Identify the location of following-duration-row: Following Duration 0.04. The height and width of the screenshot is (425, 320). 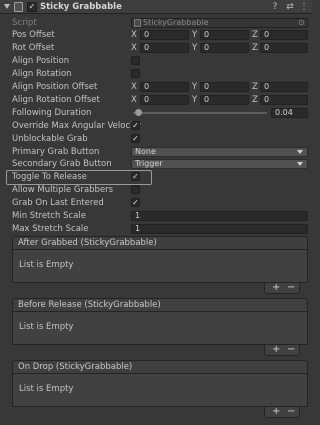
(156, 113).